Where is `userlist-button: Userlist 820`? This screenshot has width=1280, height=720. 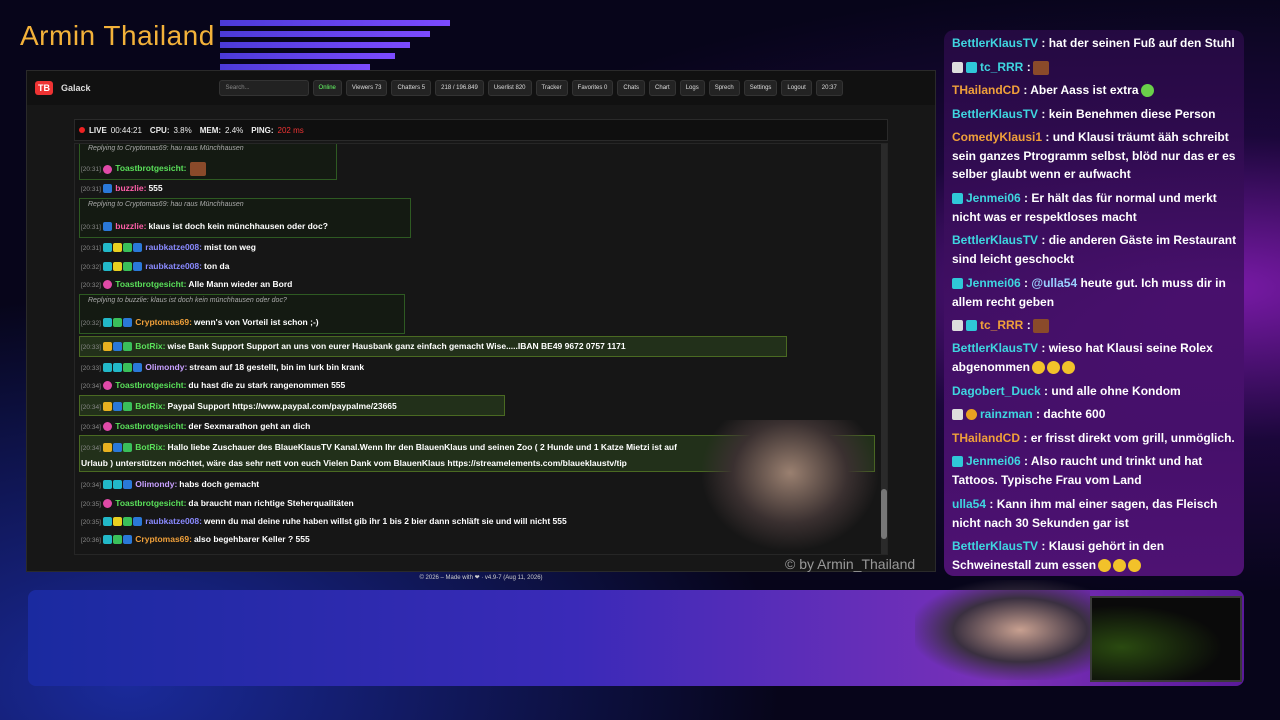 userlist-button: Userlist 820 is located at coordinates (509, 88).